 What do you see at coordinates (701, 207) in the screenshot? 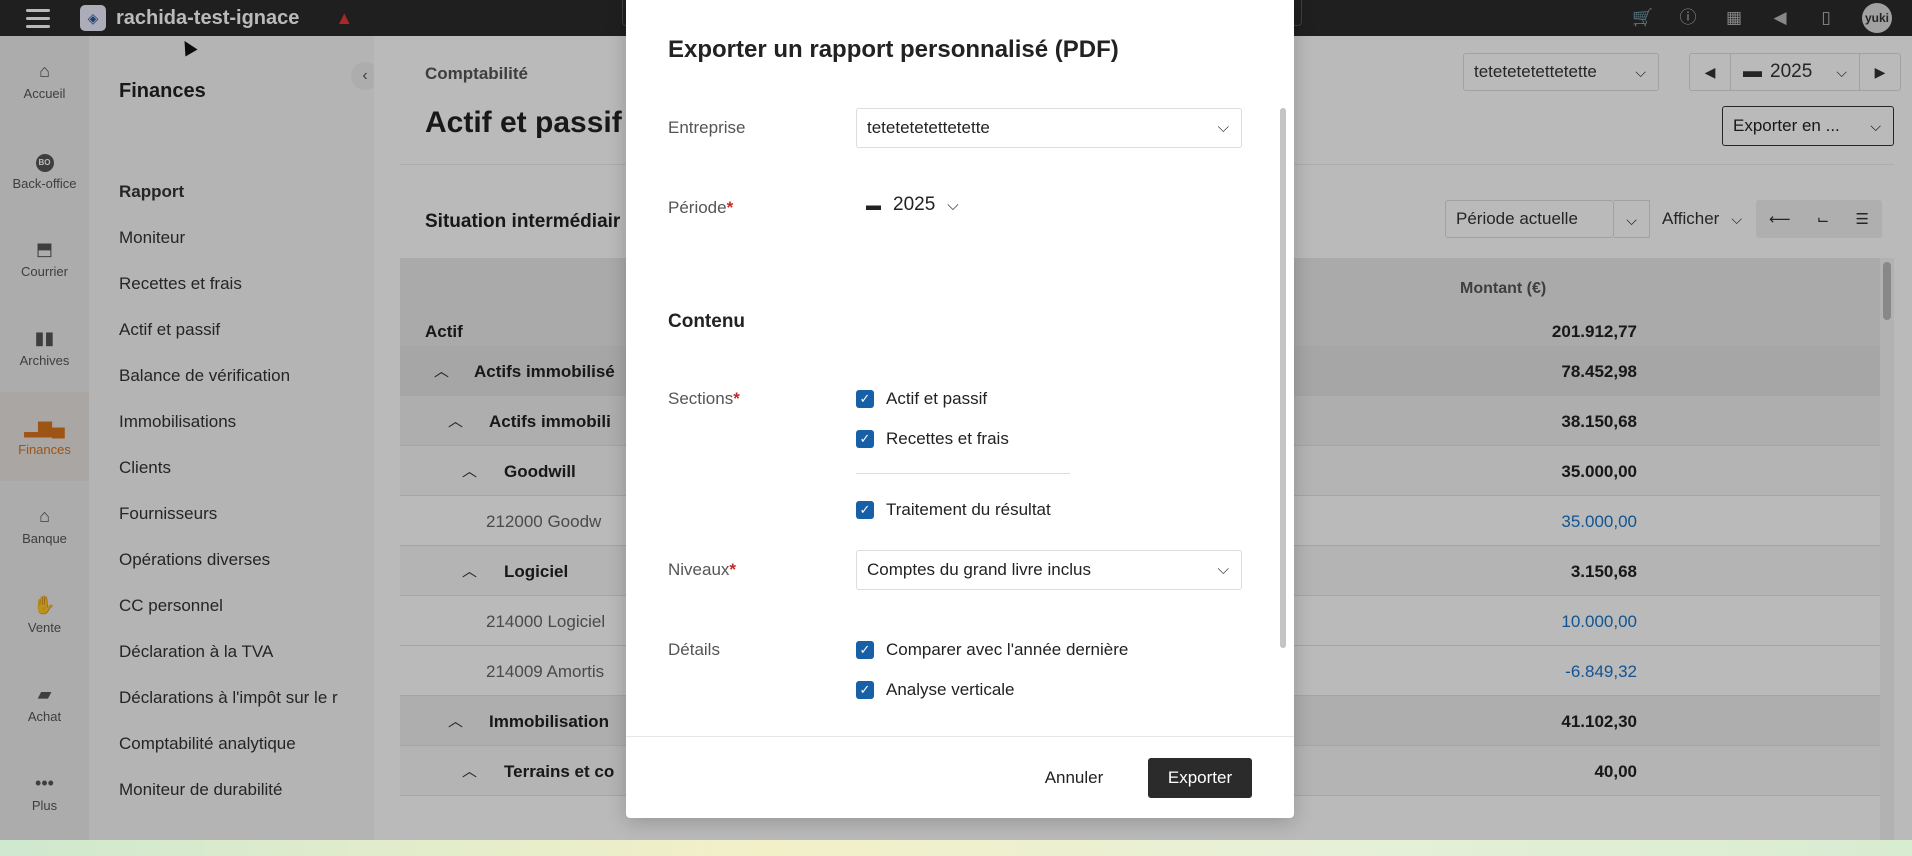
I see `periode-label: Période*` at bounding box center [701, 207].